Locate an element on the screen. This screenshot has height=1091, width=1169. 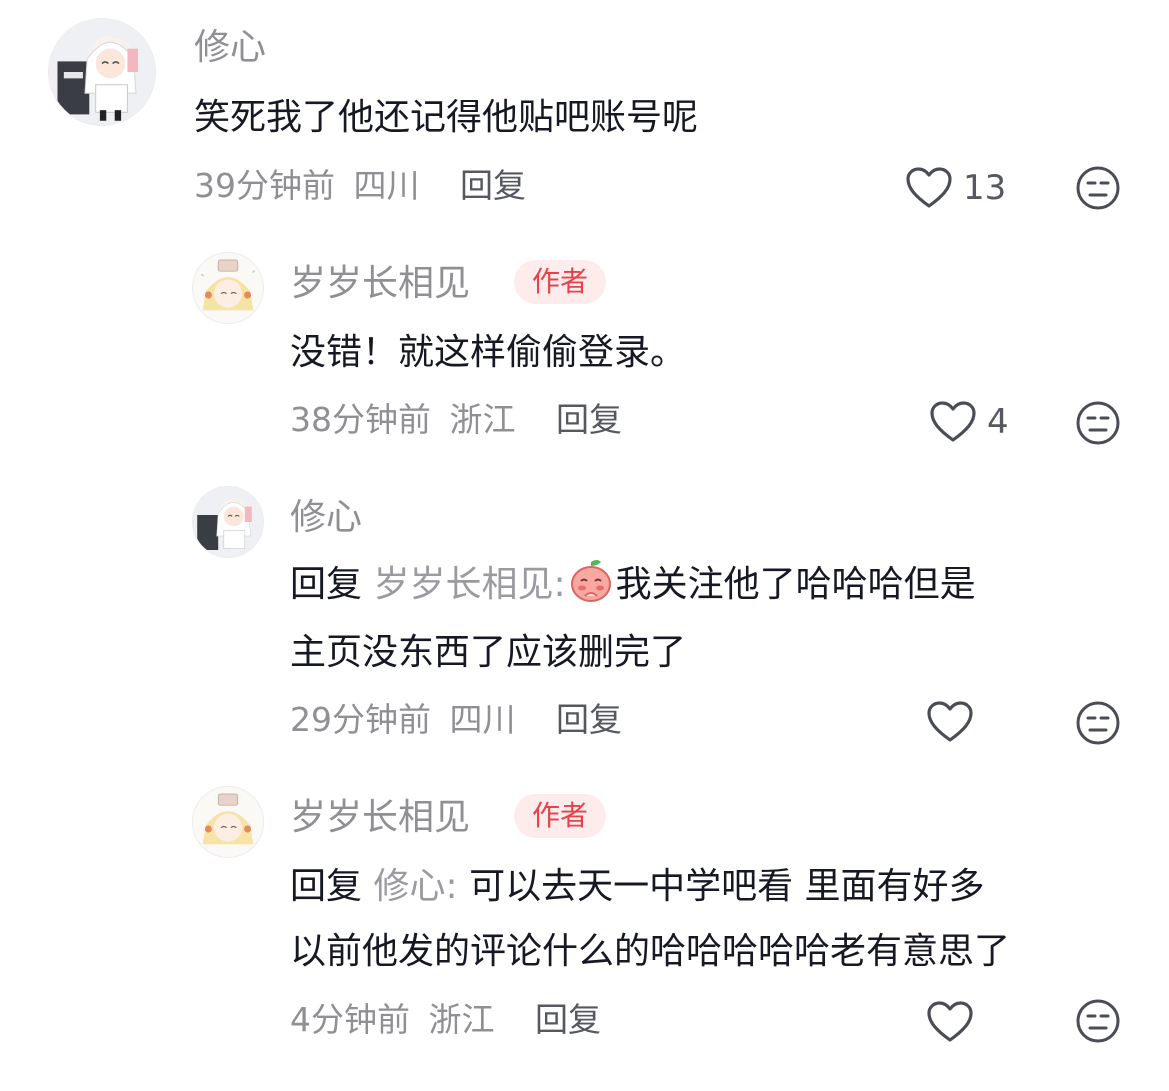
reply-to-username: 岁岁长相见: is located at coordinates (469, 584).